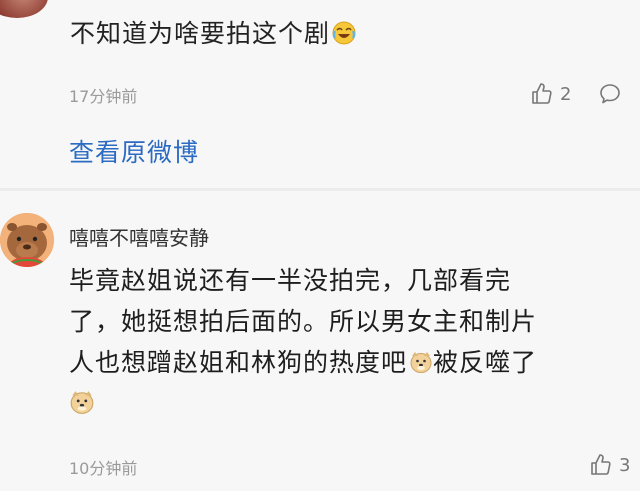 This screenshot has height=491, width=640. Describe the element at coordinates (103, 96) in the screenshot. I see `comment-timestamp: 17分钟前` at that location.